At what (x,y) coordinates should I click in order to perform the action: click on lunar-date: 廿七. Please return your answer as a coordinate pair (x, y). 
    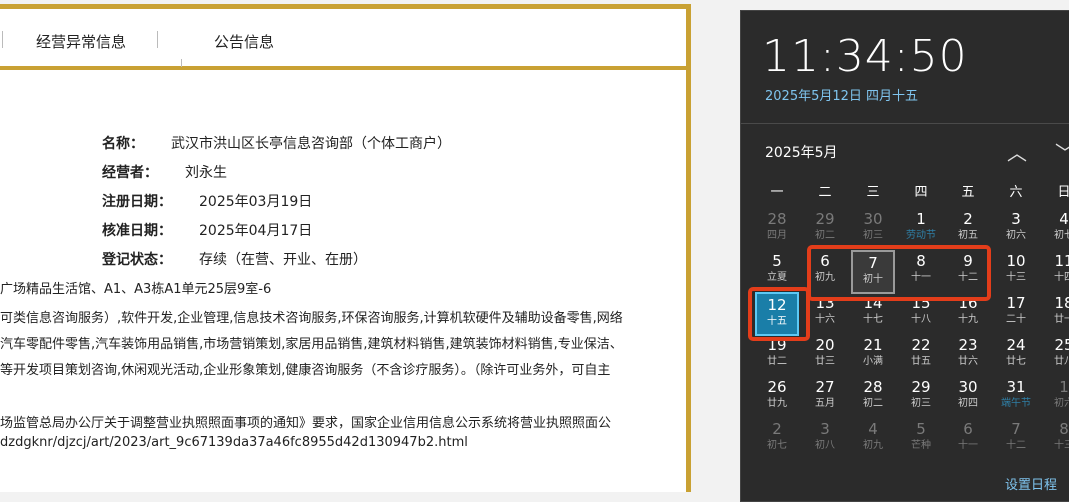
    Looking at the image, I should click on (1016, 361).